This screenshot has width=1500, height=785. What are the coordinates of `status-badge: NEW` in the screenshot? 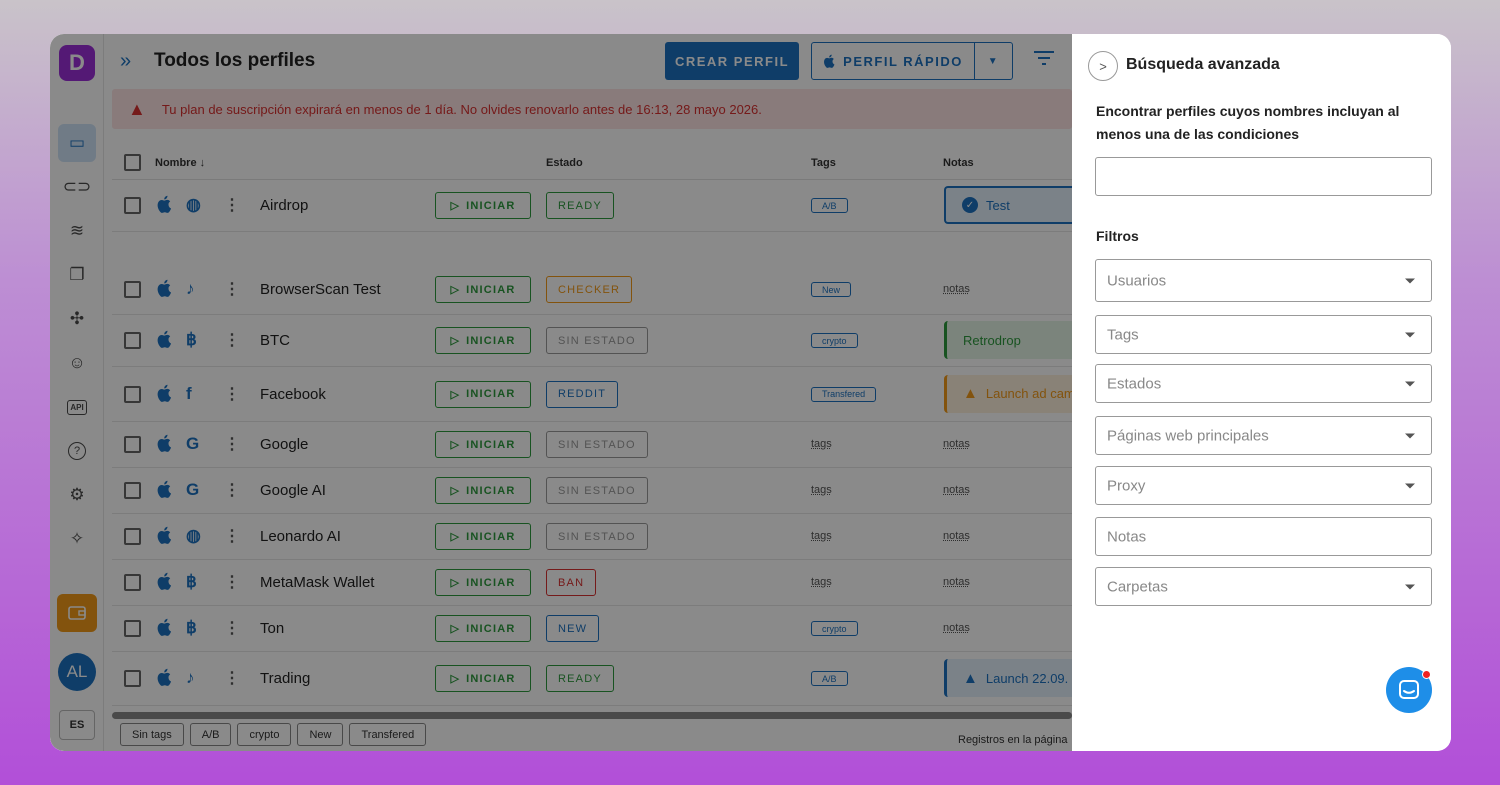 It's located at (573, 628).